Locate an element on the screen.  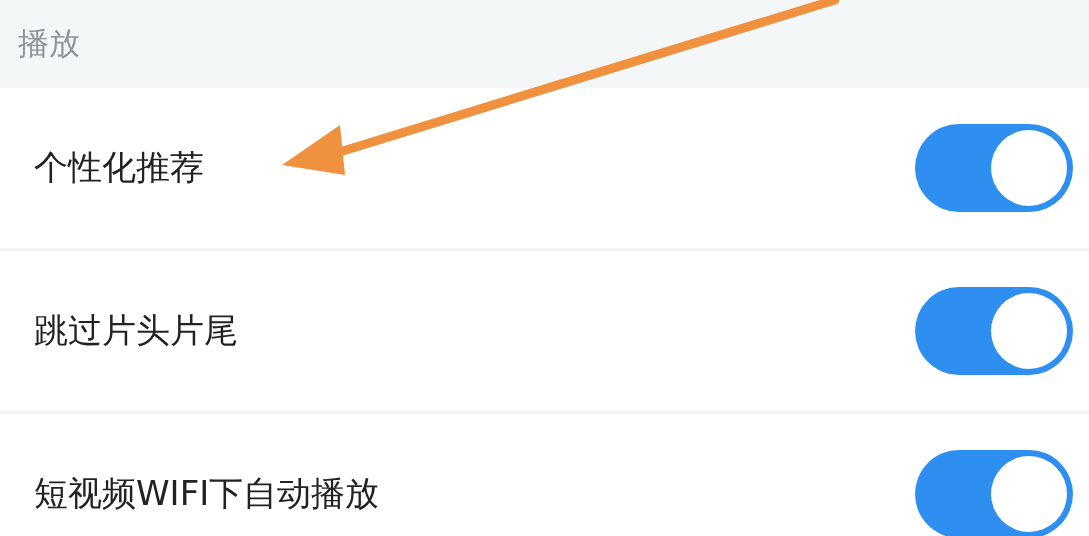
section-title: 播放 is located at coordinates (49, 43).